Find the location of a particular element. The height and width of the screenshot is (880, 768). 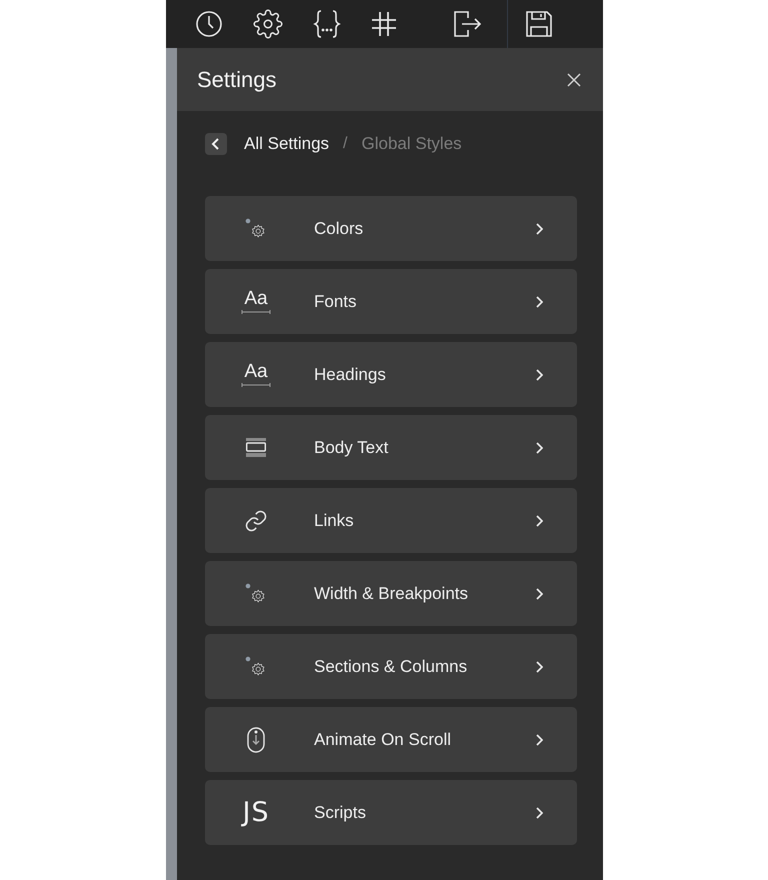

hash-icon is located at coordinates (384, 24).